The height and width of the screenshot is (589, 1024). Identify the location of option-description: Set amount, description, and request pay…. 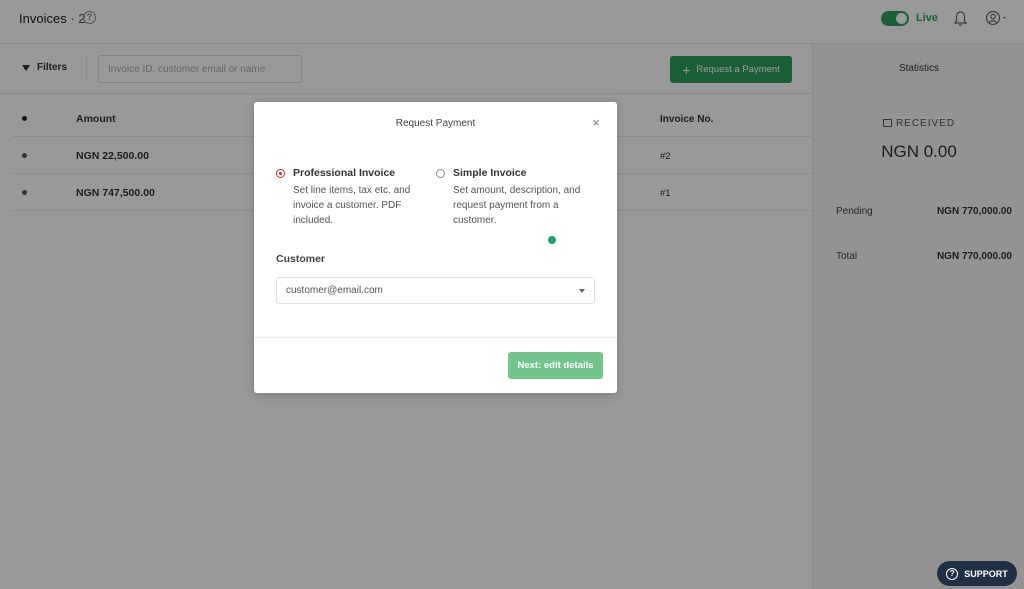
(517, 205).